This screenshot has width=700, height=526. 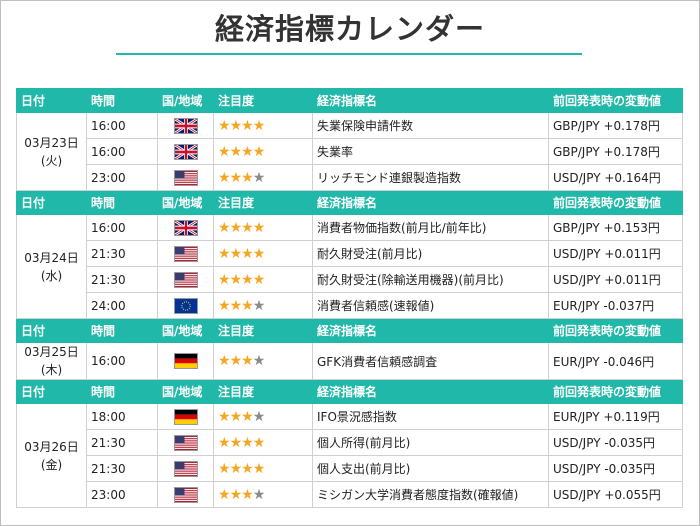 I want to click on date-cell: 03月26日 (金), so click(x=51, y=455).